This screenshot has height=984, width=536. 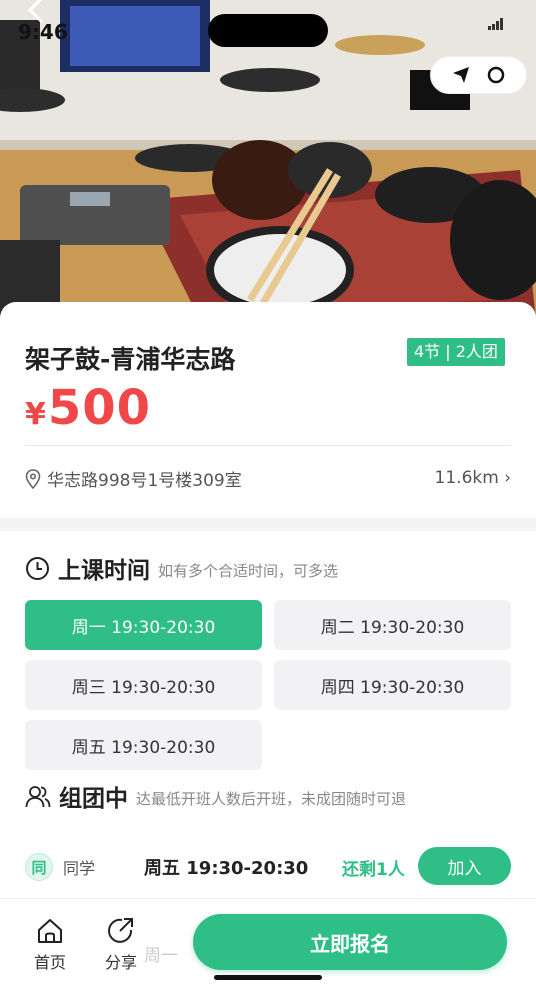 I want to click on address: 华志路998号1号楼309室, so click(x=133, y=478).